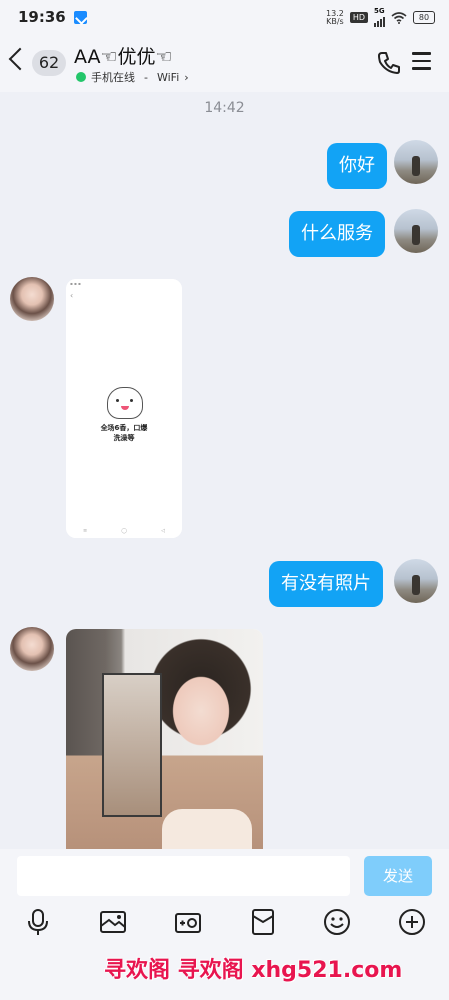 The image size is (449, 1000). I want to click on network-type: 5G, so click(379, 11).